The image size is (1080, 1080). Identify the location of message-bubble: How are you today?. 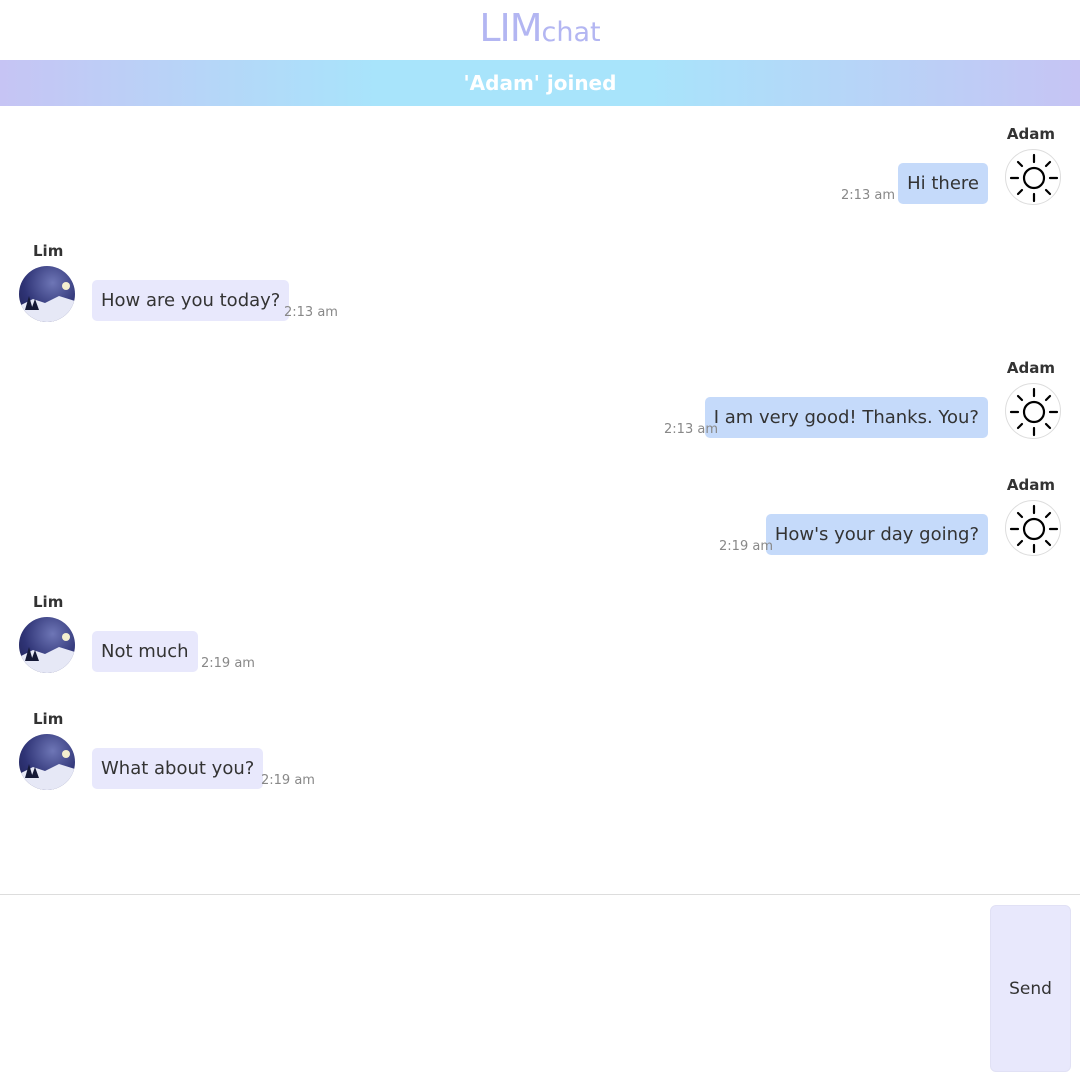
(191, 300).